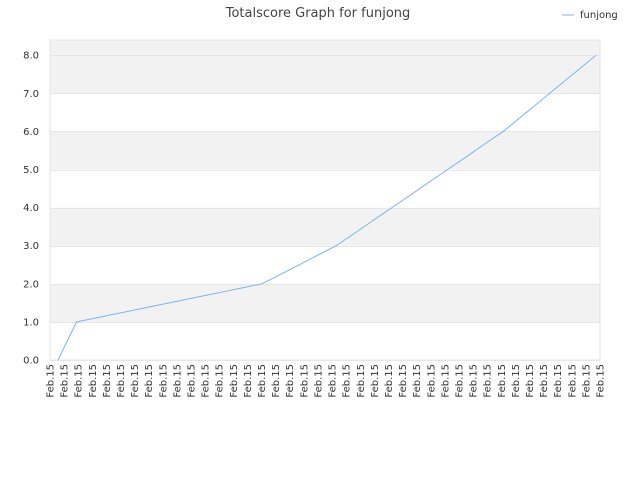 This screenshot has height=480, width=640. What do you see at coordinates (318, 13) in the screenshot?
I see `chart-title: Totalscore Graph for funjong` at bounding box center [318, 13].